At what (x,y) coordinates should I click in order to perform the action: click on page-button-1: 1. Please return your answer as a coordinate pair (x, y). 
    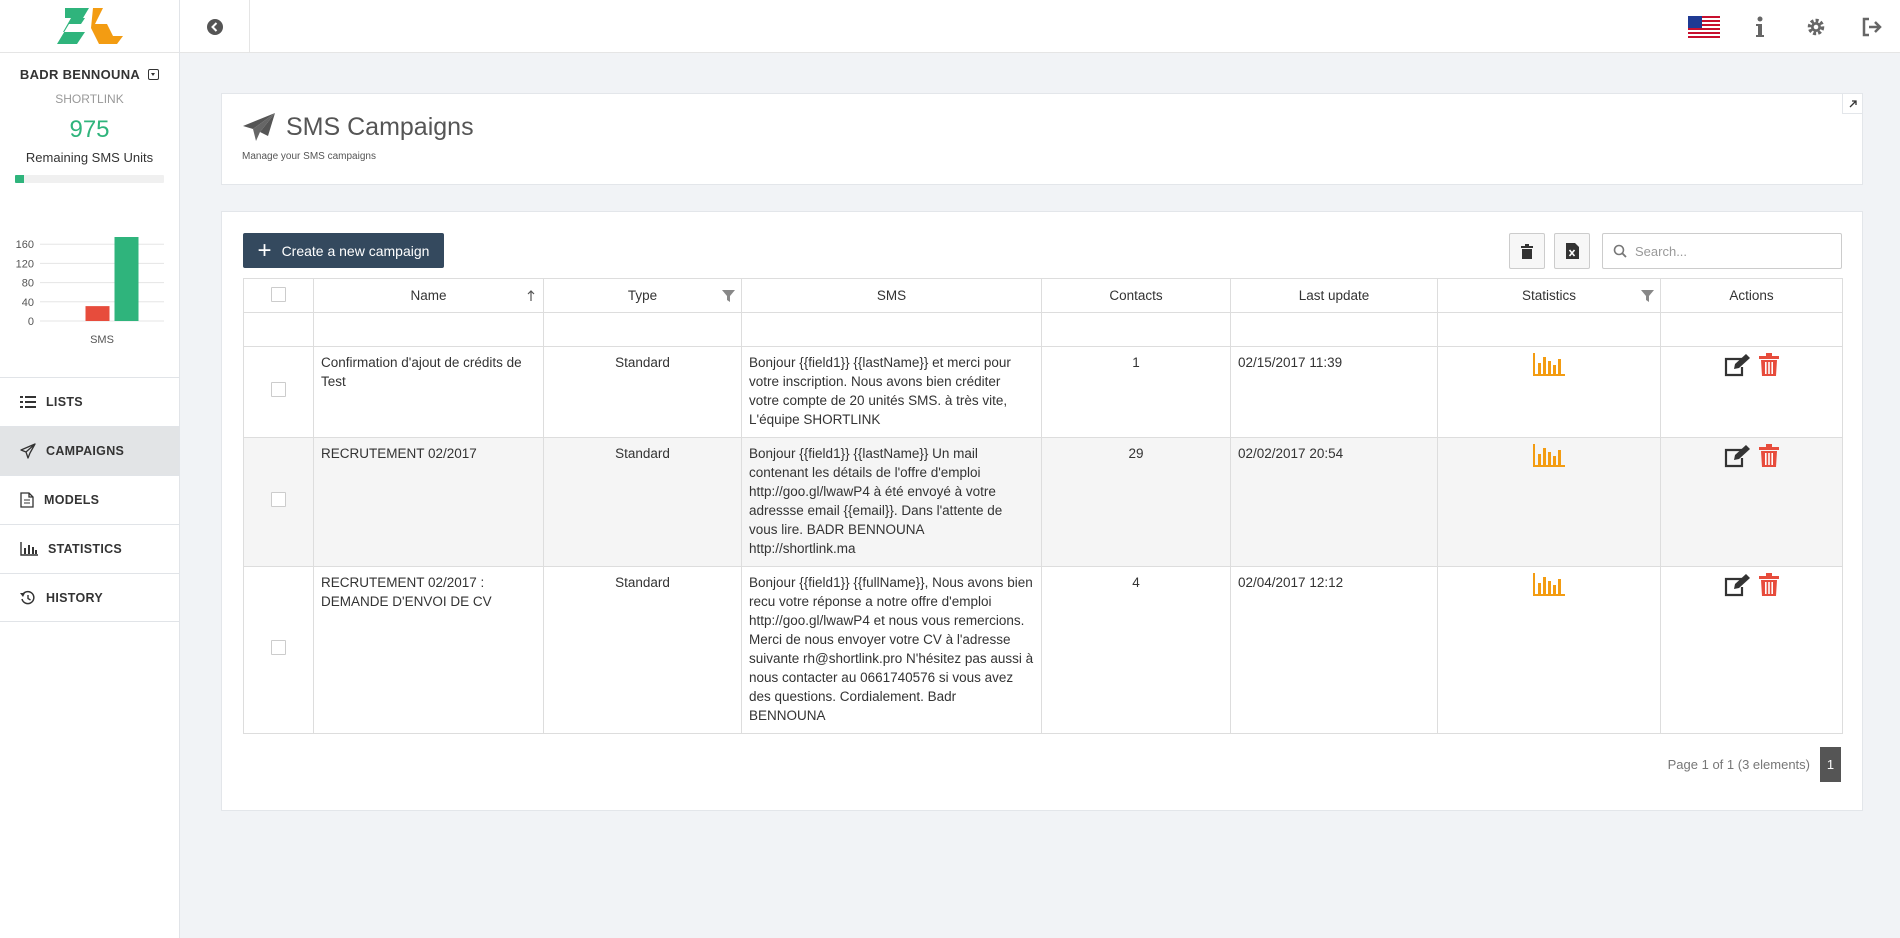
    Looking at the image, I should click on (1830, 764).